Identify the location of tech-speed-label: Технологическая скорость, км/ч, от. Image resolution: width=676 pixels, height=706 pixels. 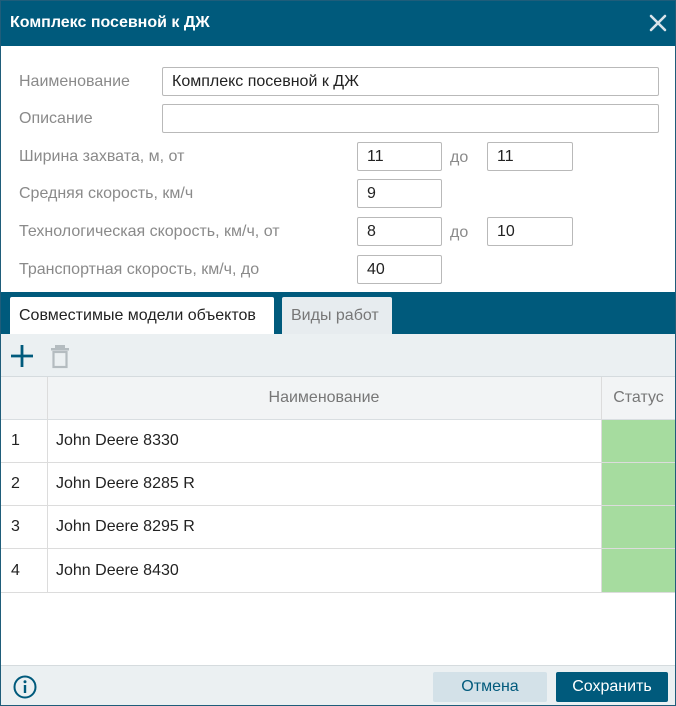
(149, 231).